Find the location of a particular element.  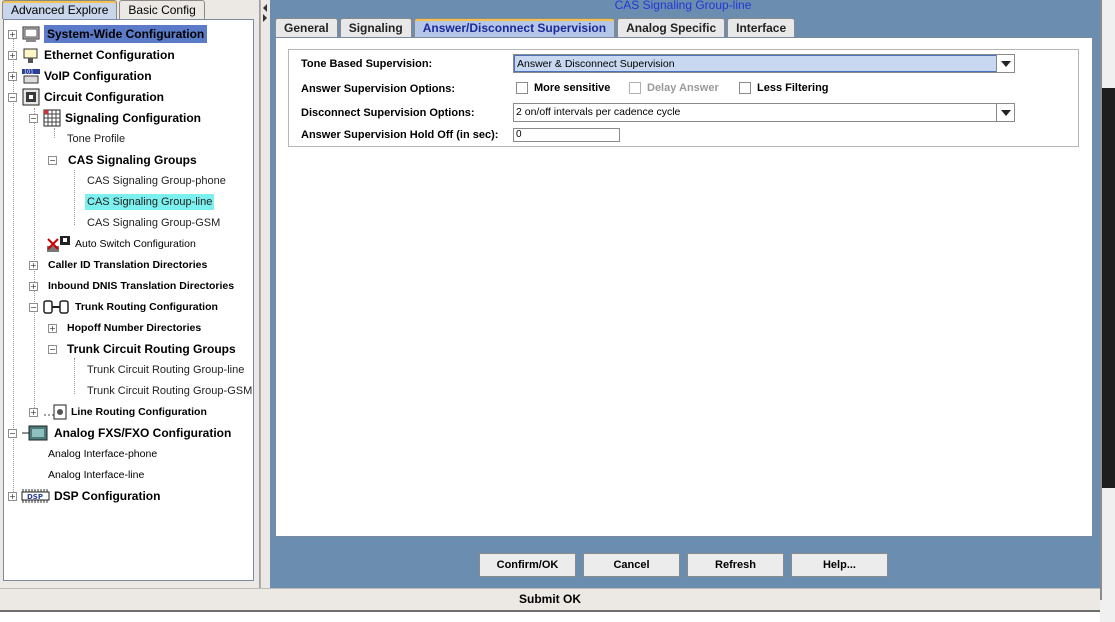

tree-node-trunk-routing: − Trunk Routing Configuration is located at coordinates (123, 307).